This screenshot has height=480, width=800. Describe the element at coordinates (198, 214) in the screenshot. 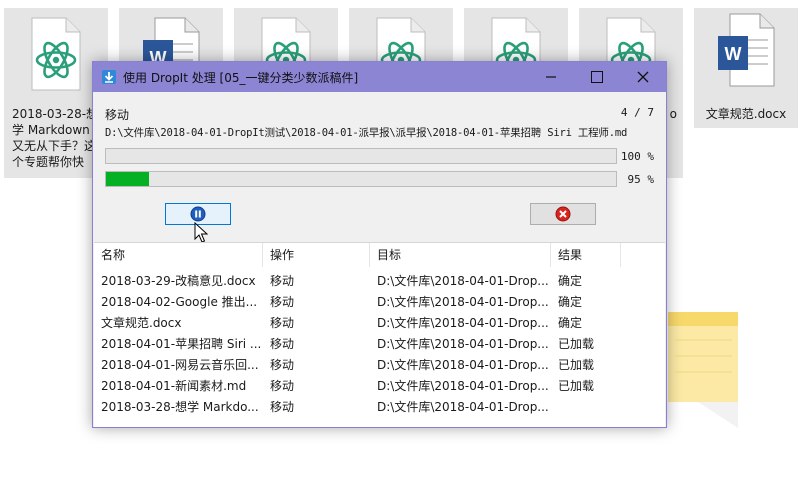

I see `pause-icon` at that location.